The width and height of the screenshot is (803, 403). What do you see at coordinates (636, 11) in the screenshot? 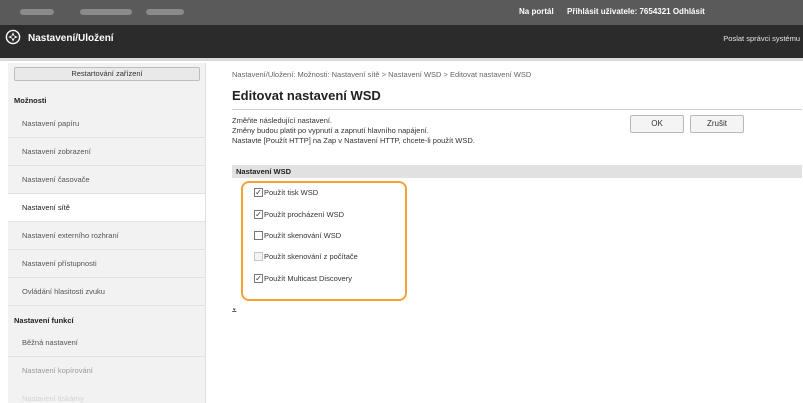
I see `login-user-info: Přihlásit uživatele: 7654321 Odhlásit` at bounding box center [636, 11].